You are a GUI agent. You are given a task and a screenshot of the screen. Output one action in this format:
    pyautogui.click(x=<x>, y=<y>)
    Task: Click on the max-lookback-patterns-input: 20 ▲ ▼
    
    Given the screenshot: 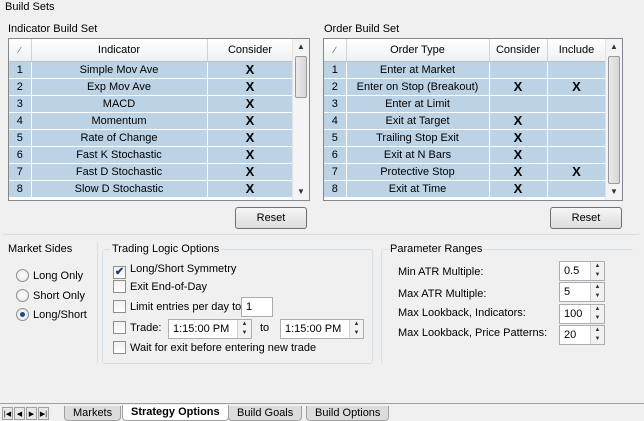 What is the action you would take?
    pyautogui.click(x=582, y=335)
    